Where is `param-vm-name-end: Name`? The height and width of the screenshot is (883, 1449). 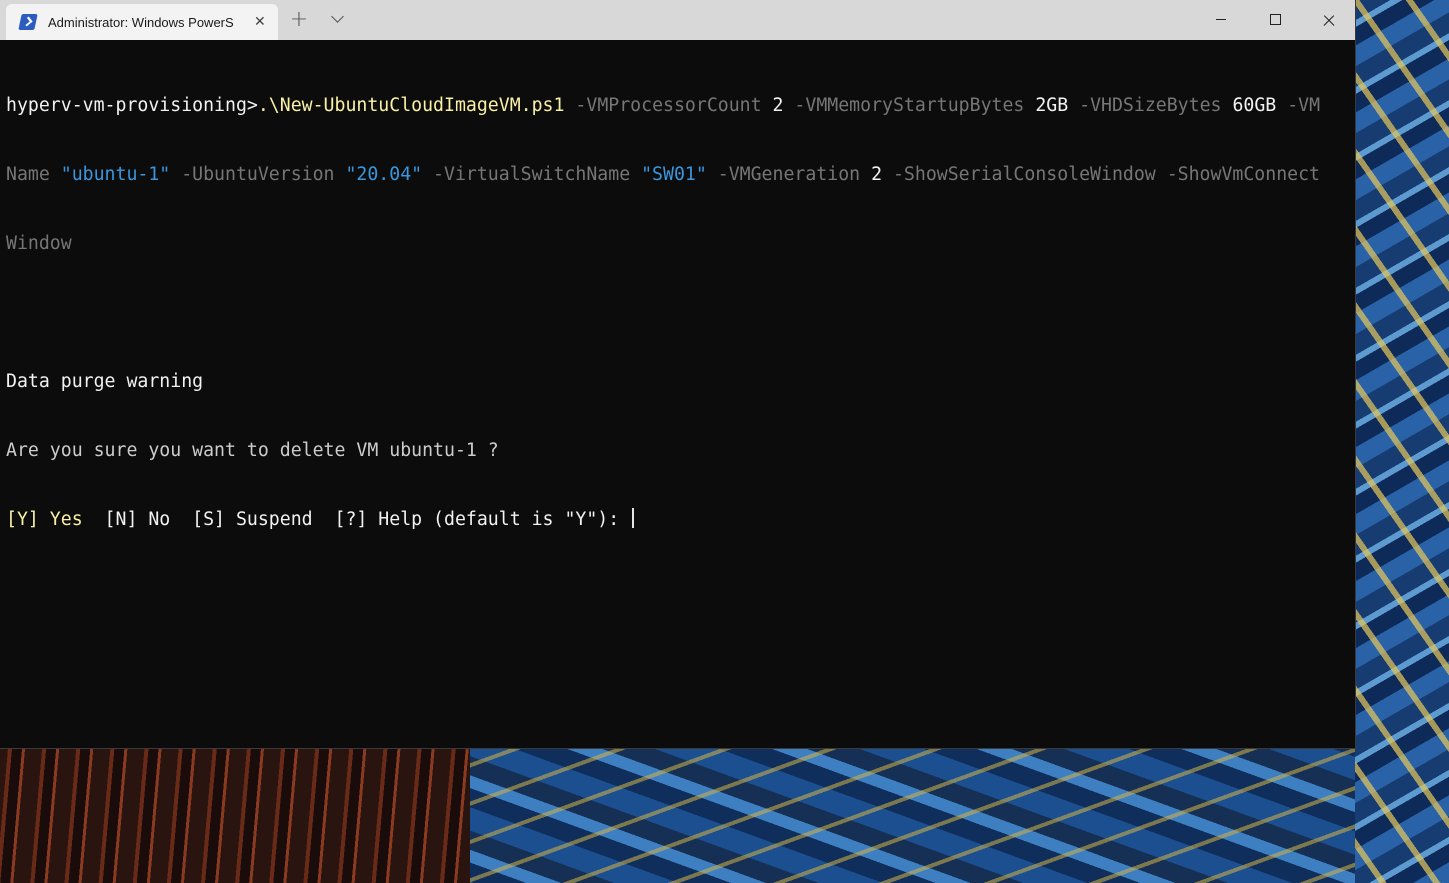
param-vm-name-end: Name is located at coordinates (33, 174).